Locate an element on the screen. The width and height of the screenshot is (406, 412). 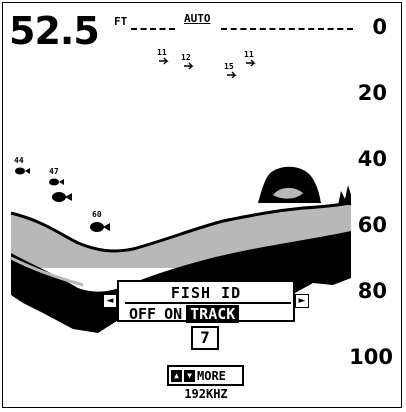
option-on: ON is located at coordinates (173, 314).